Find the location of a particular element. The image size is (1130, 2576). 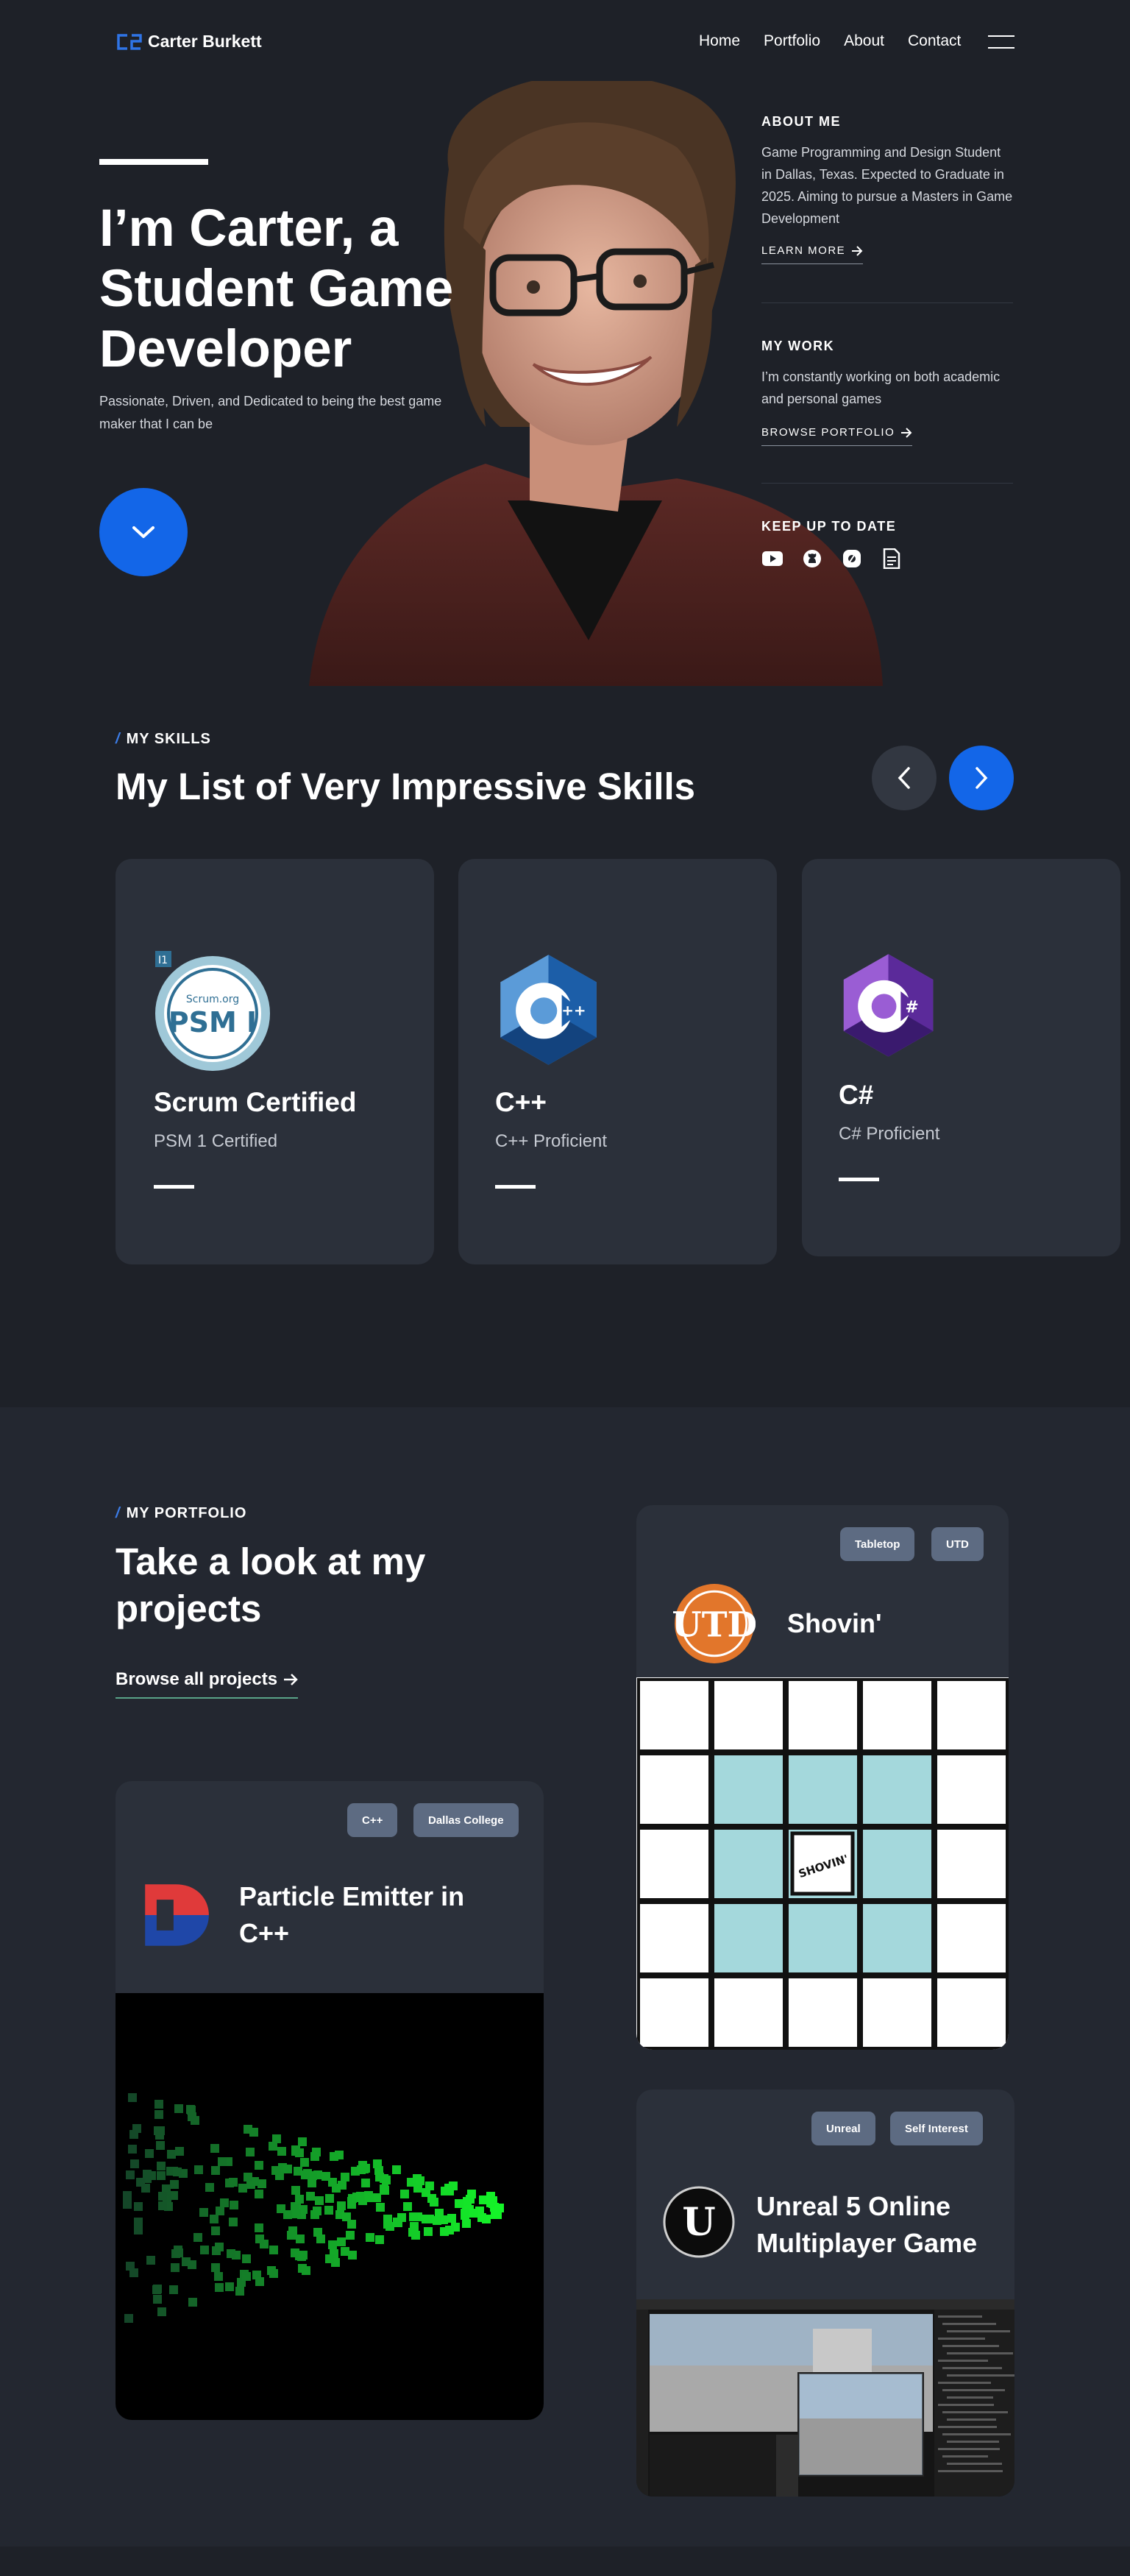

project-title: Shovin' is located at coordinates (835, 1623).